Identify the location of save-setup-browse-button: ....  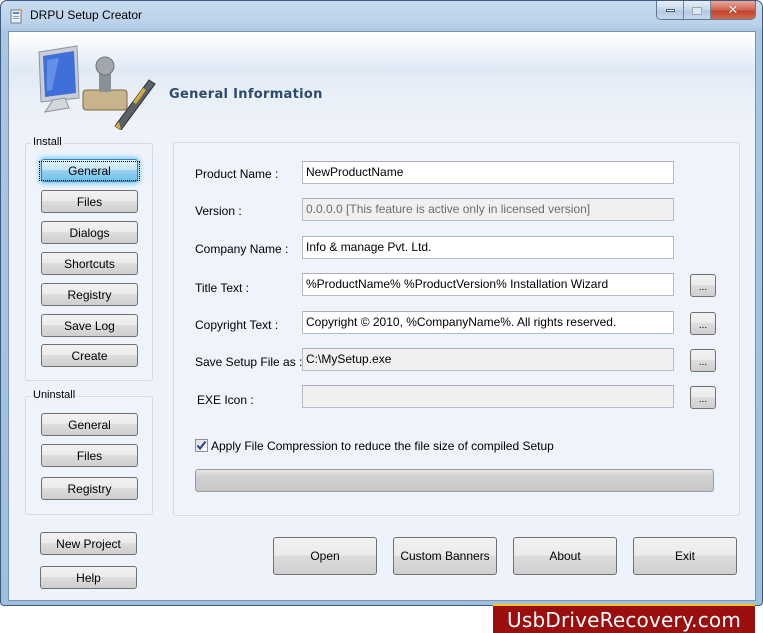
(703, 360).